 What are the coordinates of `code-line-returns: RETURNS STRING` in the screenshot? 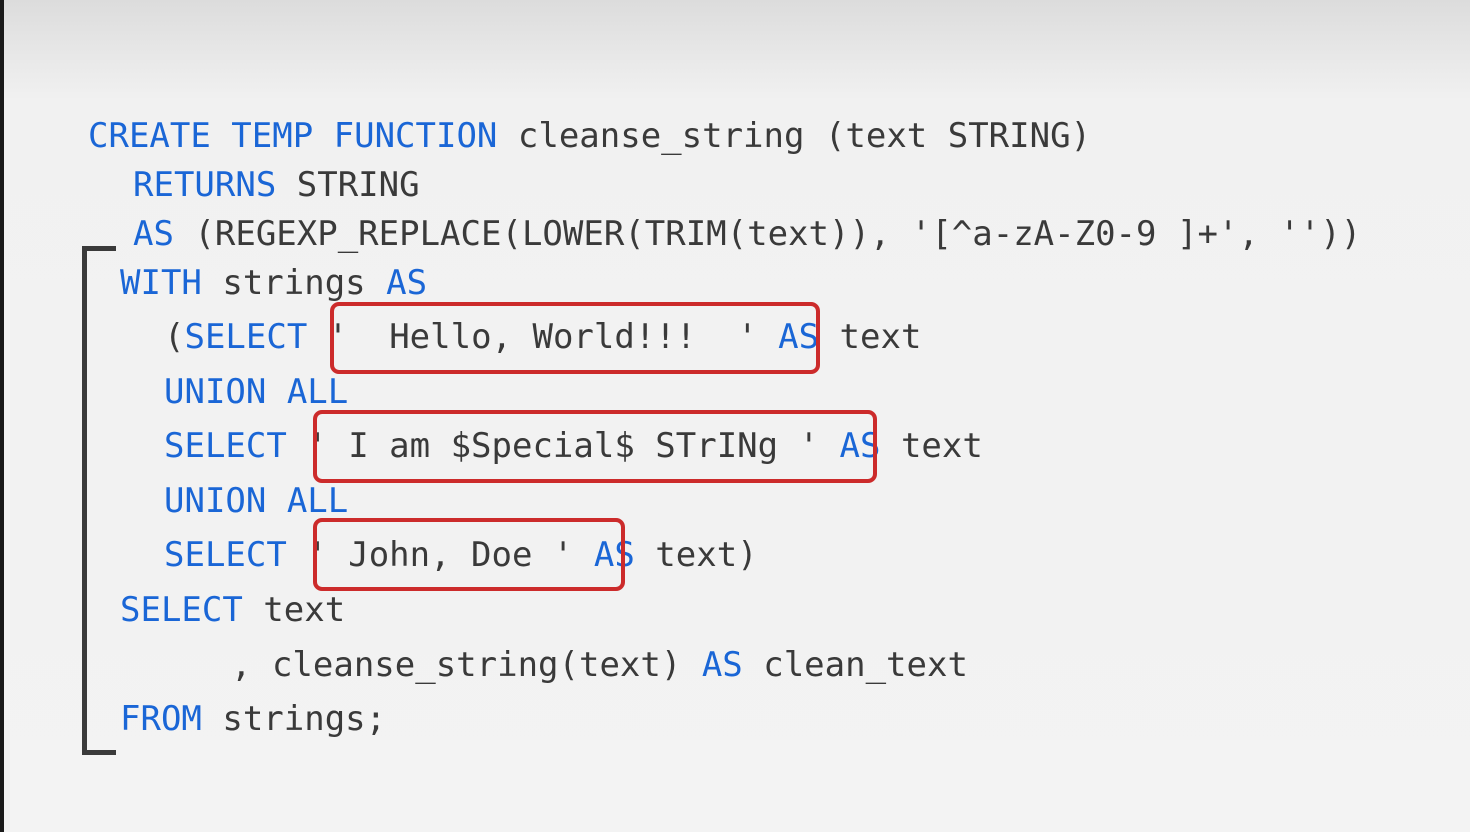 It's located at (276, 185).